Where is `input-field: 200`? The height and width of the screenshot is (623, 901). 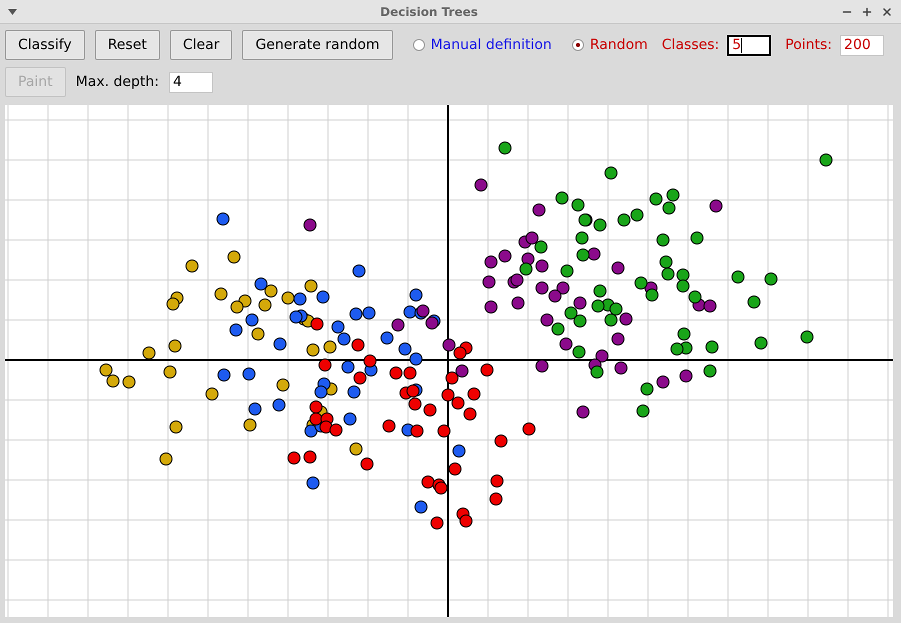
input-field: 200 is located at coordinates (862, 45).